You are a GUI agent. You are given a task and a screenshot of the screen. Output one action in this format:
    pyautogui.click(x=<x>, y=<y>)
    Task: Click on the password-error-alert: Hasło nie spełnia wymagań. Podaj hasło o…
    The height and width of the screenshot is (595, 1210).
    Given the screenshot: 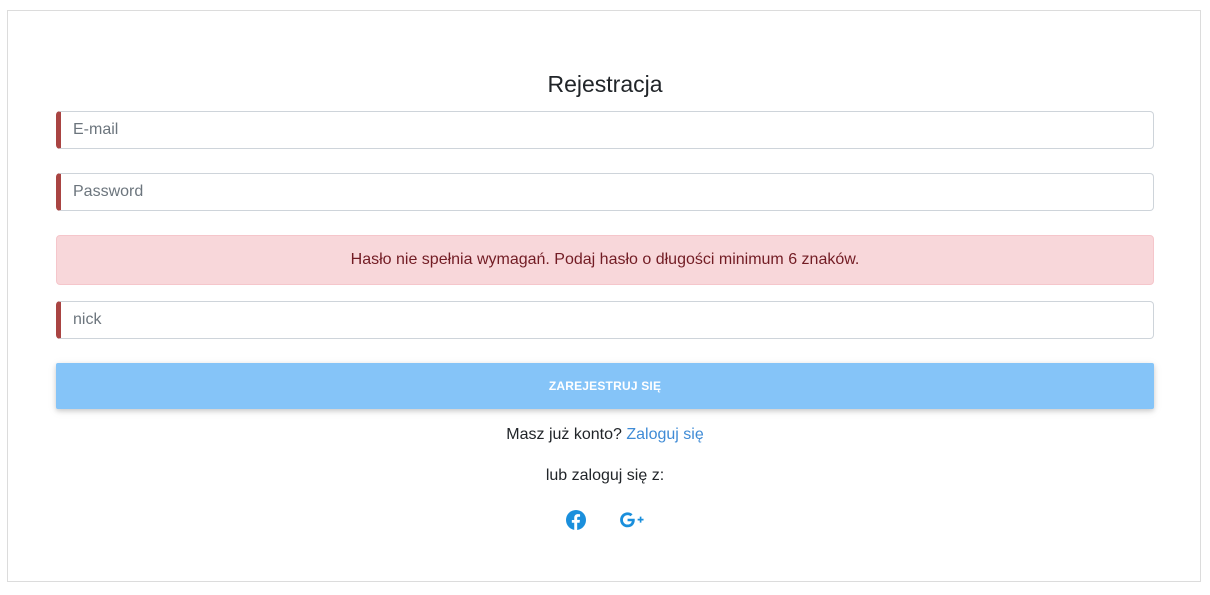 What is the action you would take?
    pyautogui.click(x=605, y=260)
    